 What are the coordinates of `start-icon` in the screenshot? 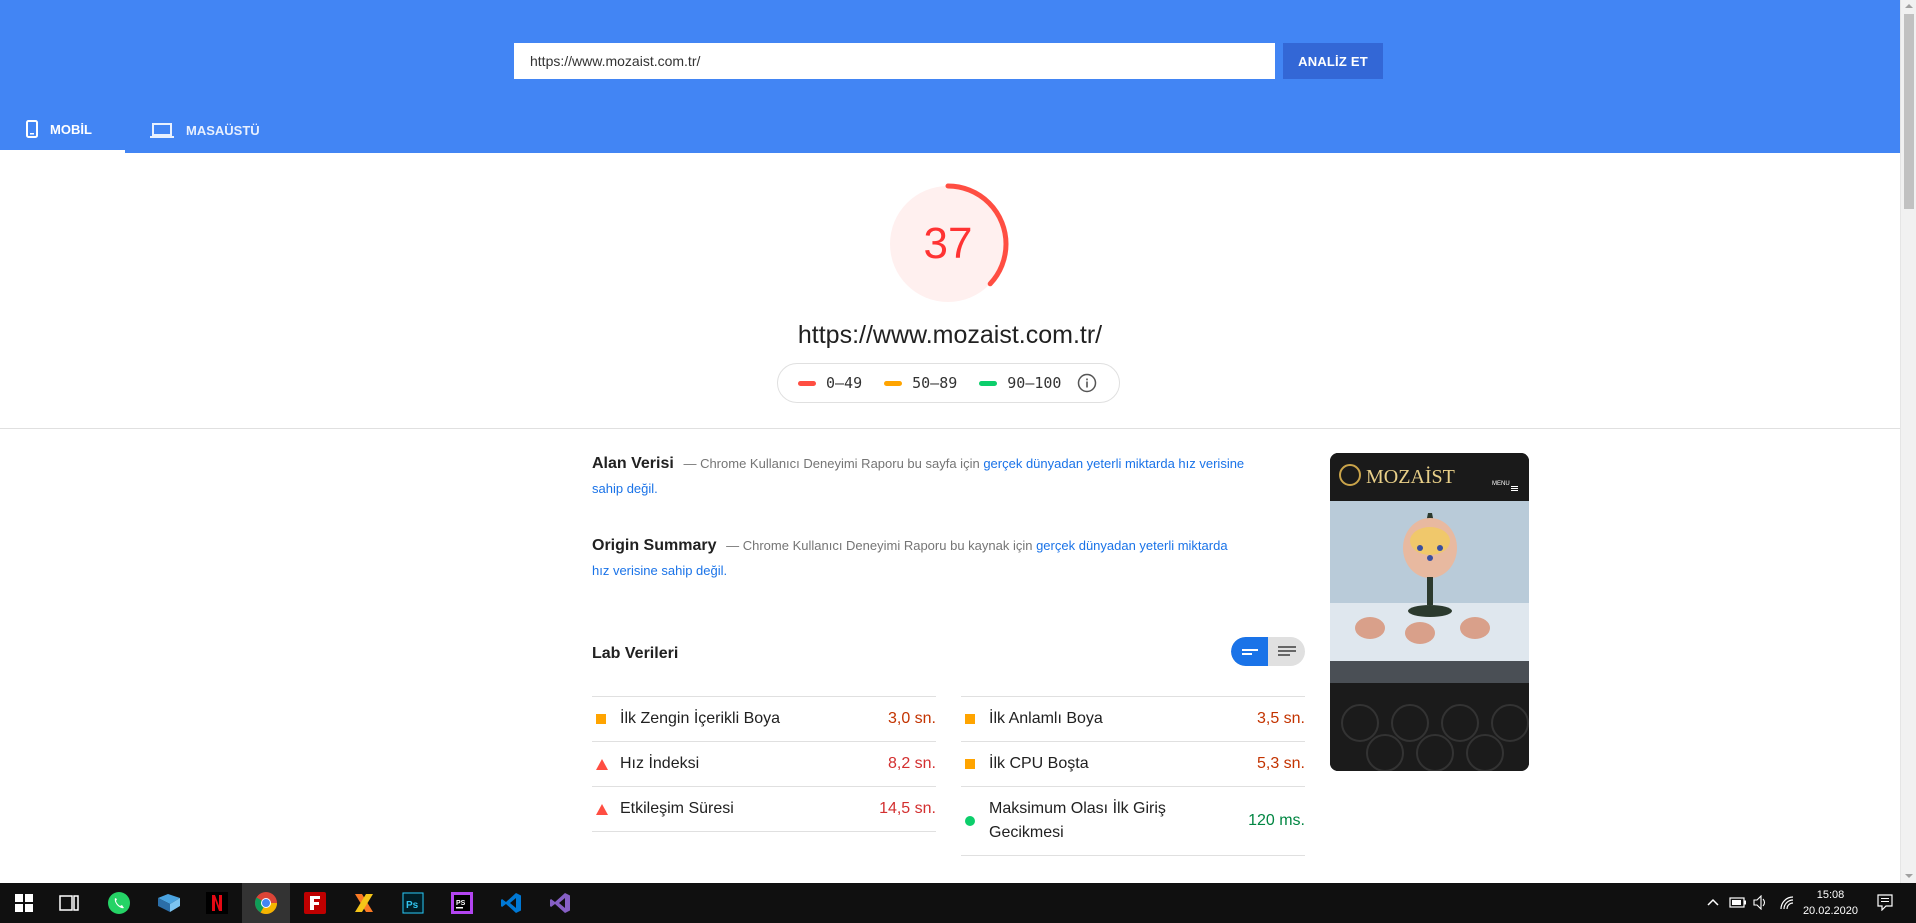 It's located at (24, 903).